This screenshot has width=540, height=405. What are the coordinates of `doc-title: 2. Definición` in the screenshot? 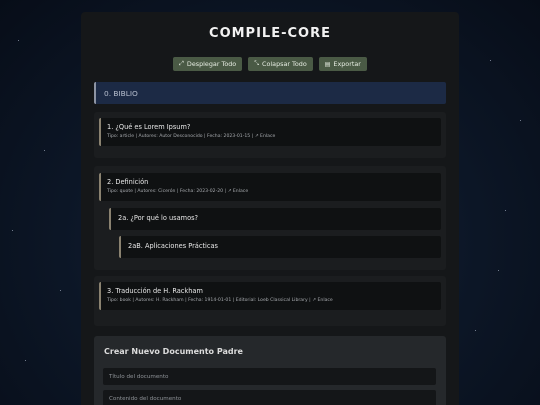 It's located at (128, 182).